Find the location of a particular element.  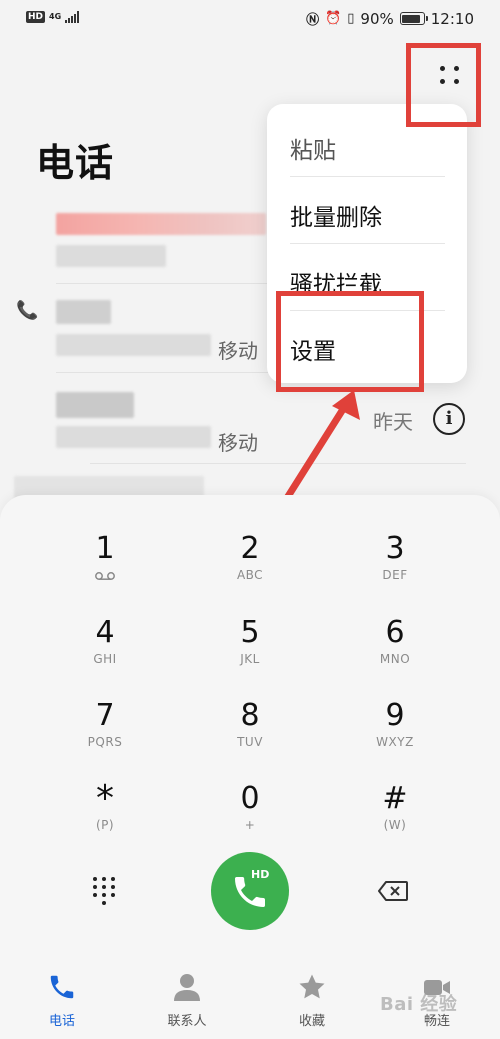

backspace-icon is located at coordinates (393, 891).